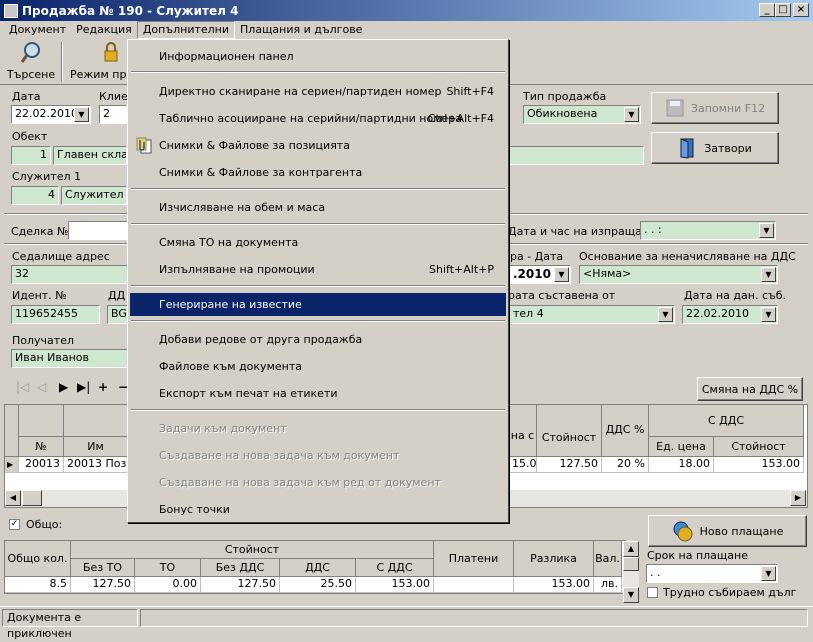 The width and height of the screenshot is (813, 642). What do you see at coordinates (70, 624) in the screenshot?
I see `status-text: Документа е приключен` at bounding box center [70, 624].